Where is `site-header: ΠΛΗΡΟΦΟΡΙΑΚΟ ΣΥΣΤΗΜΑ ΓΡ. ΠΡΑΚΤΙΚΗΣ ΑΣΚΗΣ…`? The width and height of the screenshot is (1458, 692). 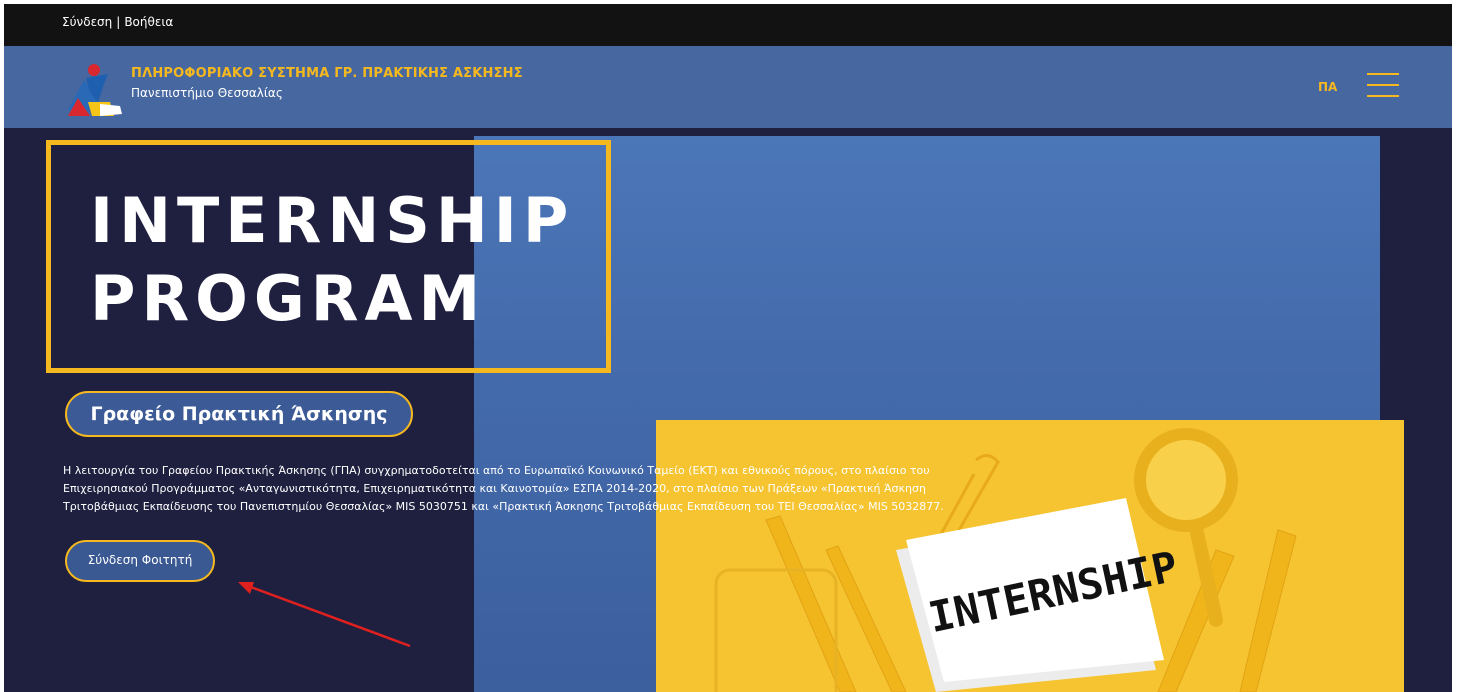
site-header: ΠΛΗΡΟΦΟΡΙΑΚΟ ΣΥΣΤΗΜΑ ΓΡ. ΠΡΑΚΤΙΚΗΣ ΑΣΚΗΣ… is located at coordinates (728, 87).